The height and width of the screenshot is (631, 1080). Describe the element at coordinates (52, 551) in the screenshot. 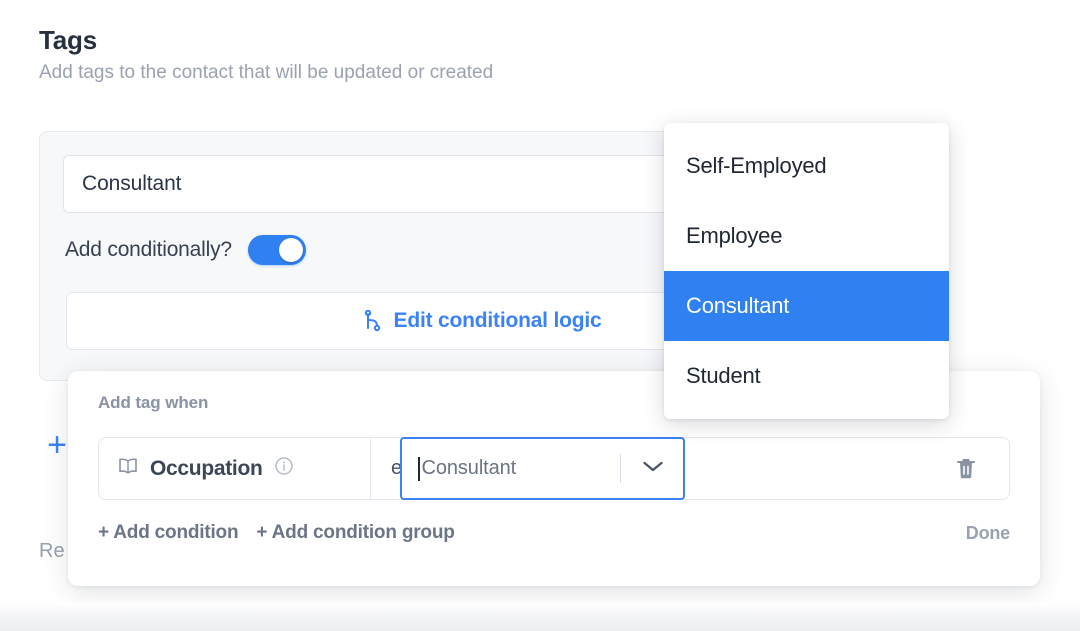

I see `remove-label-partial: Re` at that location.